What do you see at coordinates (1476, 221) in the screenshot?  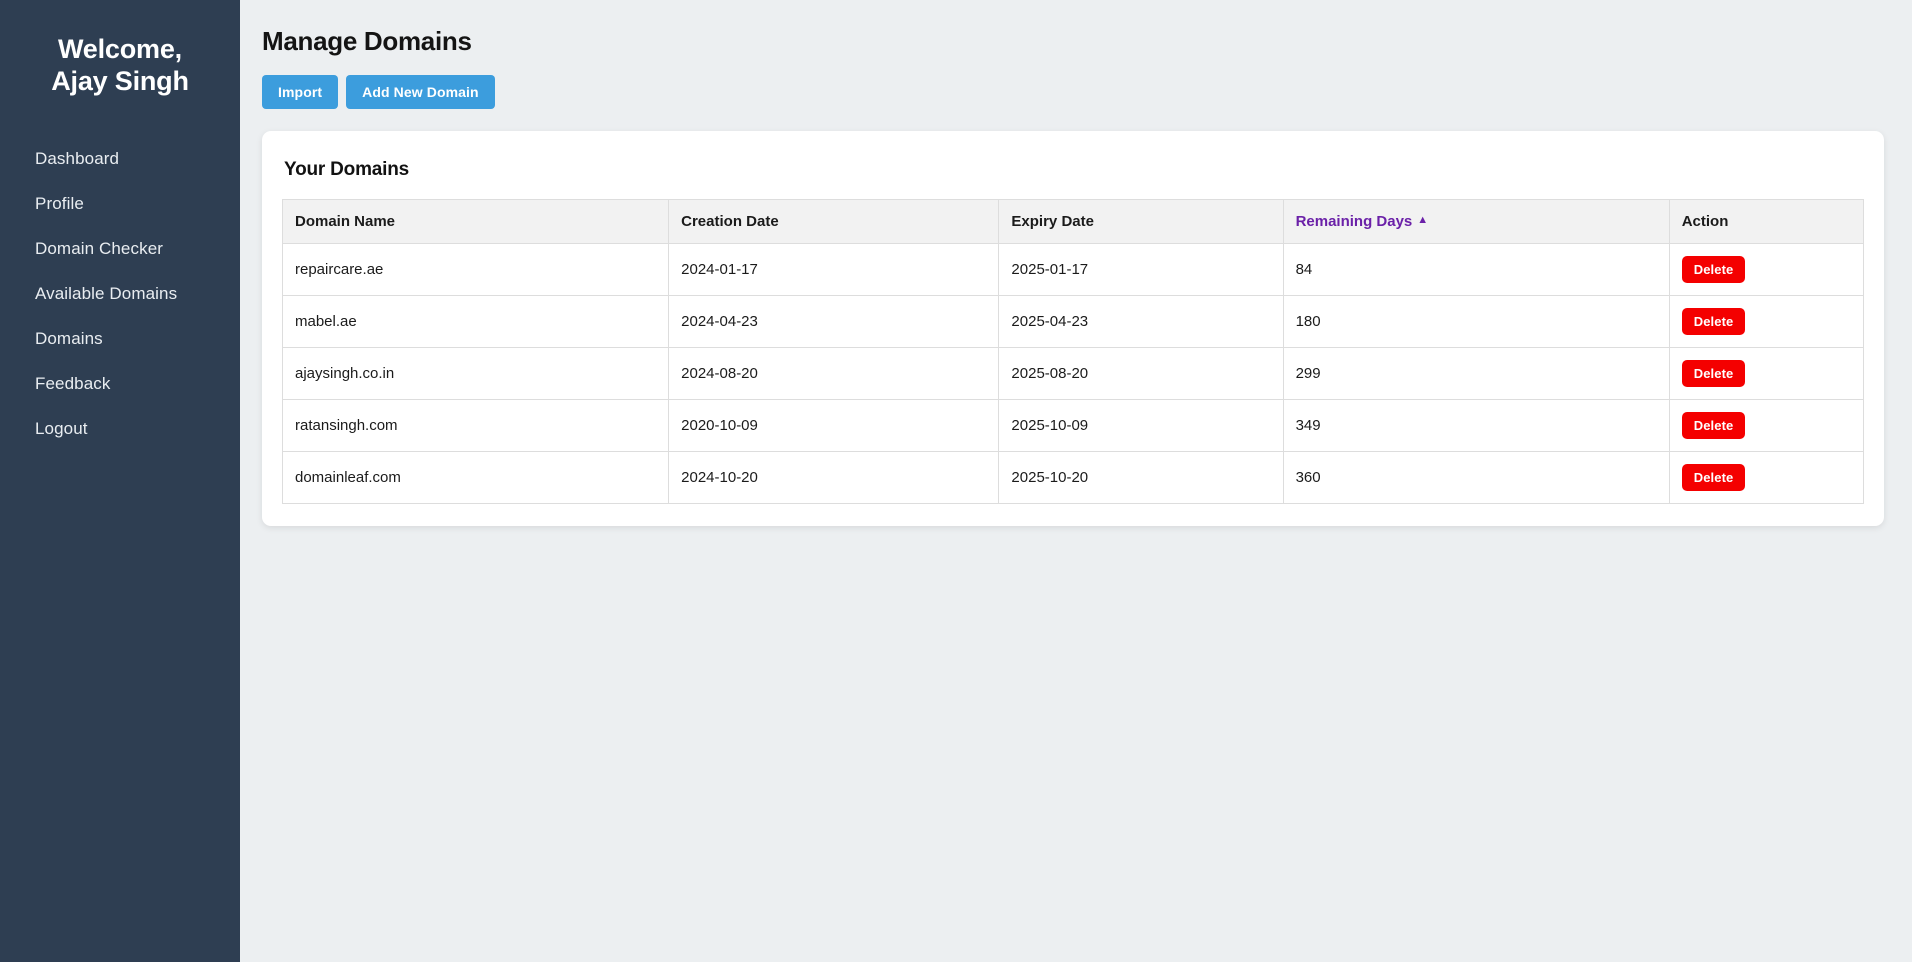 I see `column-header-remaining-days: Remaining Days ▲` at bounding box center [1476, 221].